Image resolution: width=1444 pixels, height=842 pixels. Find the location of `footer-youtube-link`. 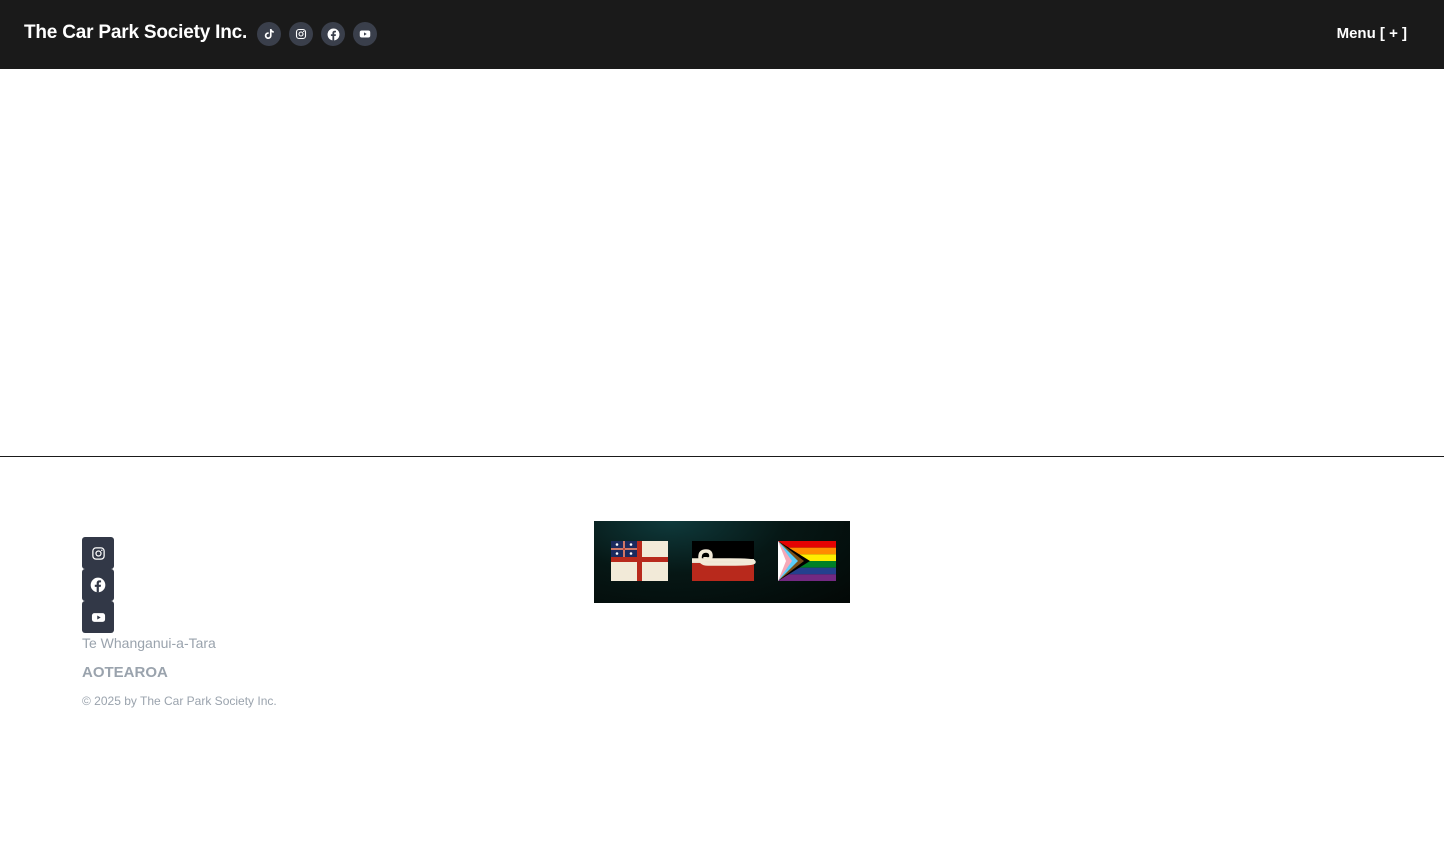

footer-youtube-link is located at coordinates (98, 617).